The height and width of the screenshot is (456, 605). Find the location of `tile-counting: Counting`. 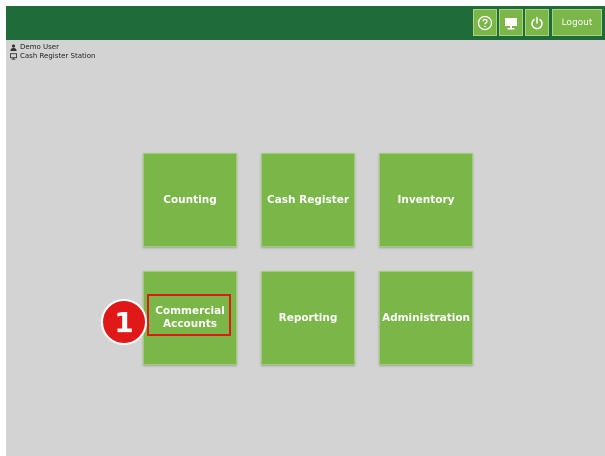

tile-counting: Counting is located at coordinates (190, 200).